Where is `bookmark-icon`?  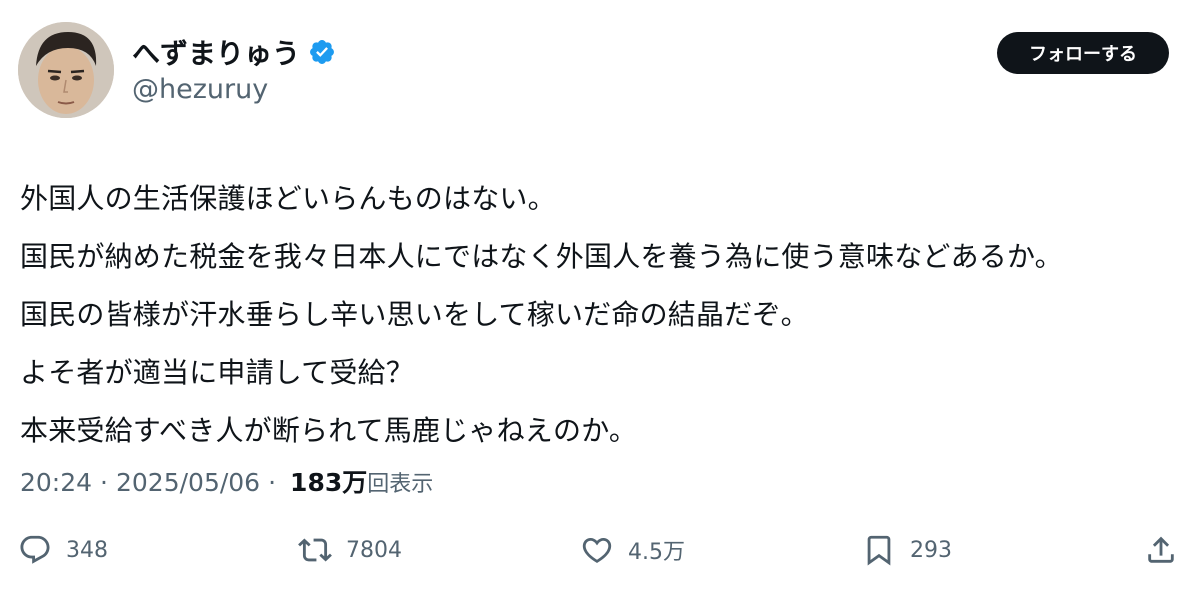
bookmark-icon is located at coordinates (879, 550).